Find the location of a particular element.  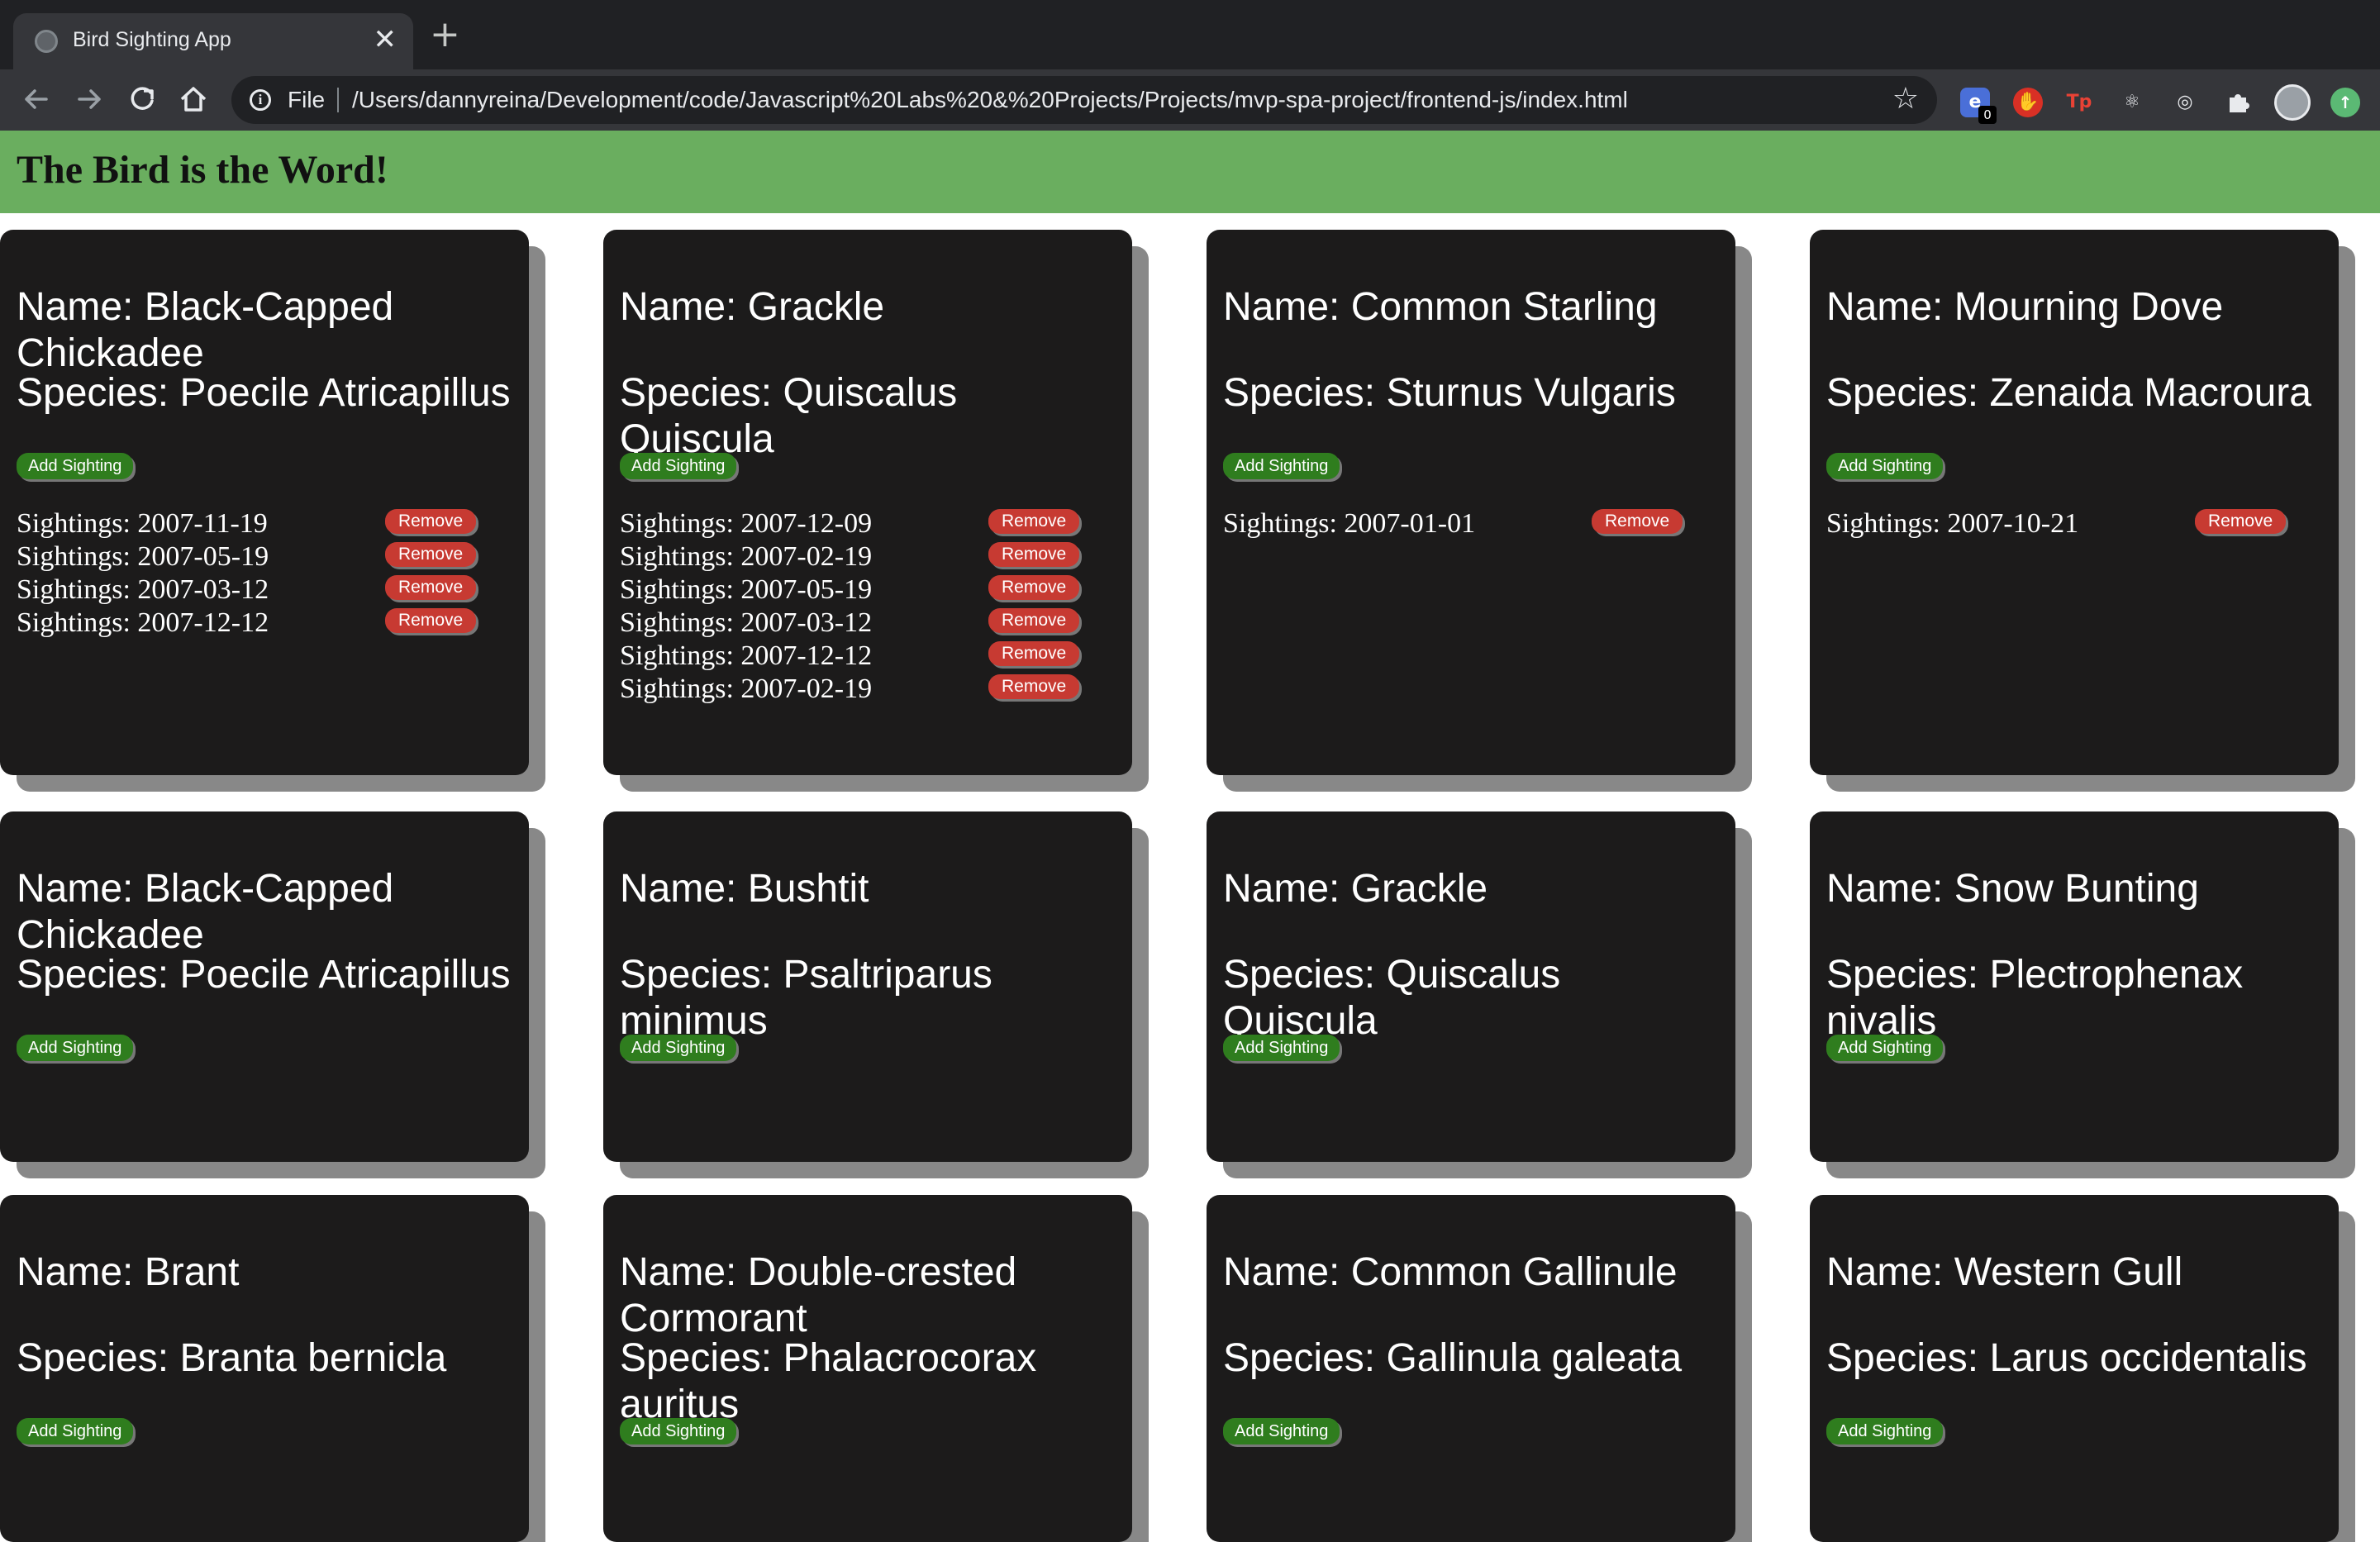

react-devtools-icon: ⚛ is located at coordinates (2132, 102).